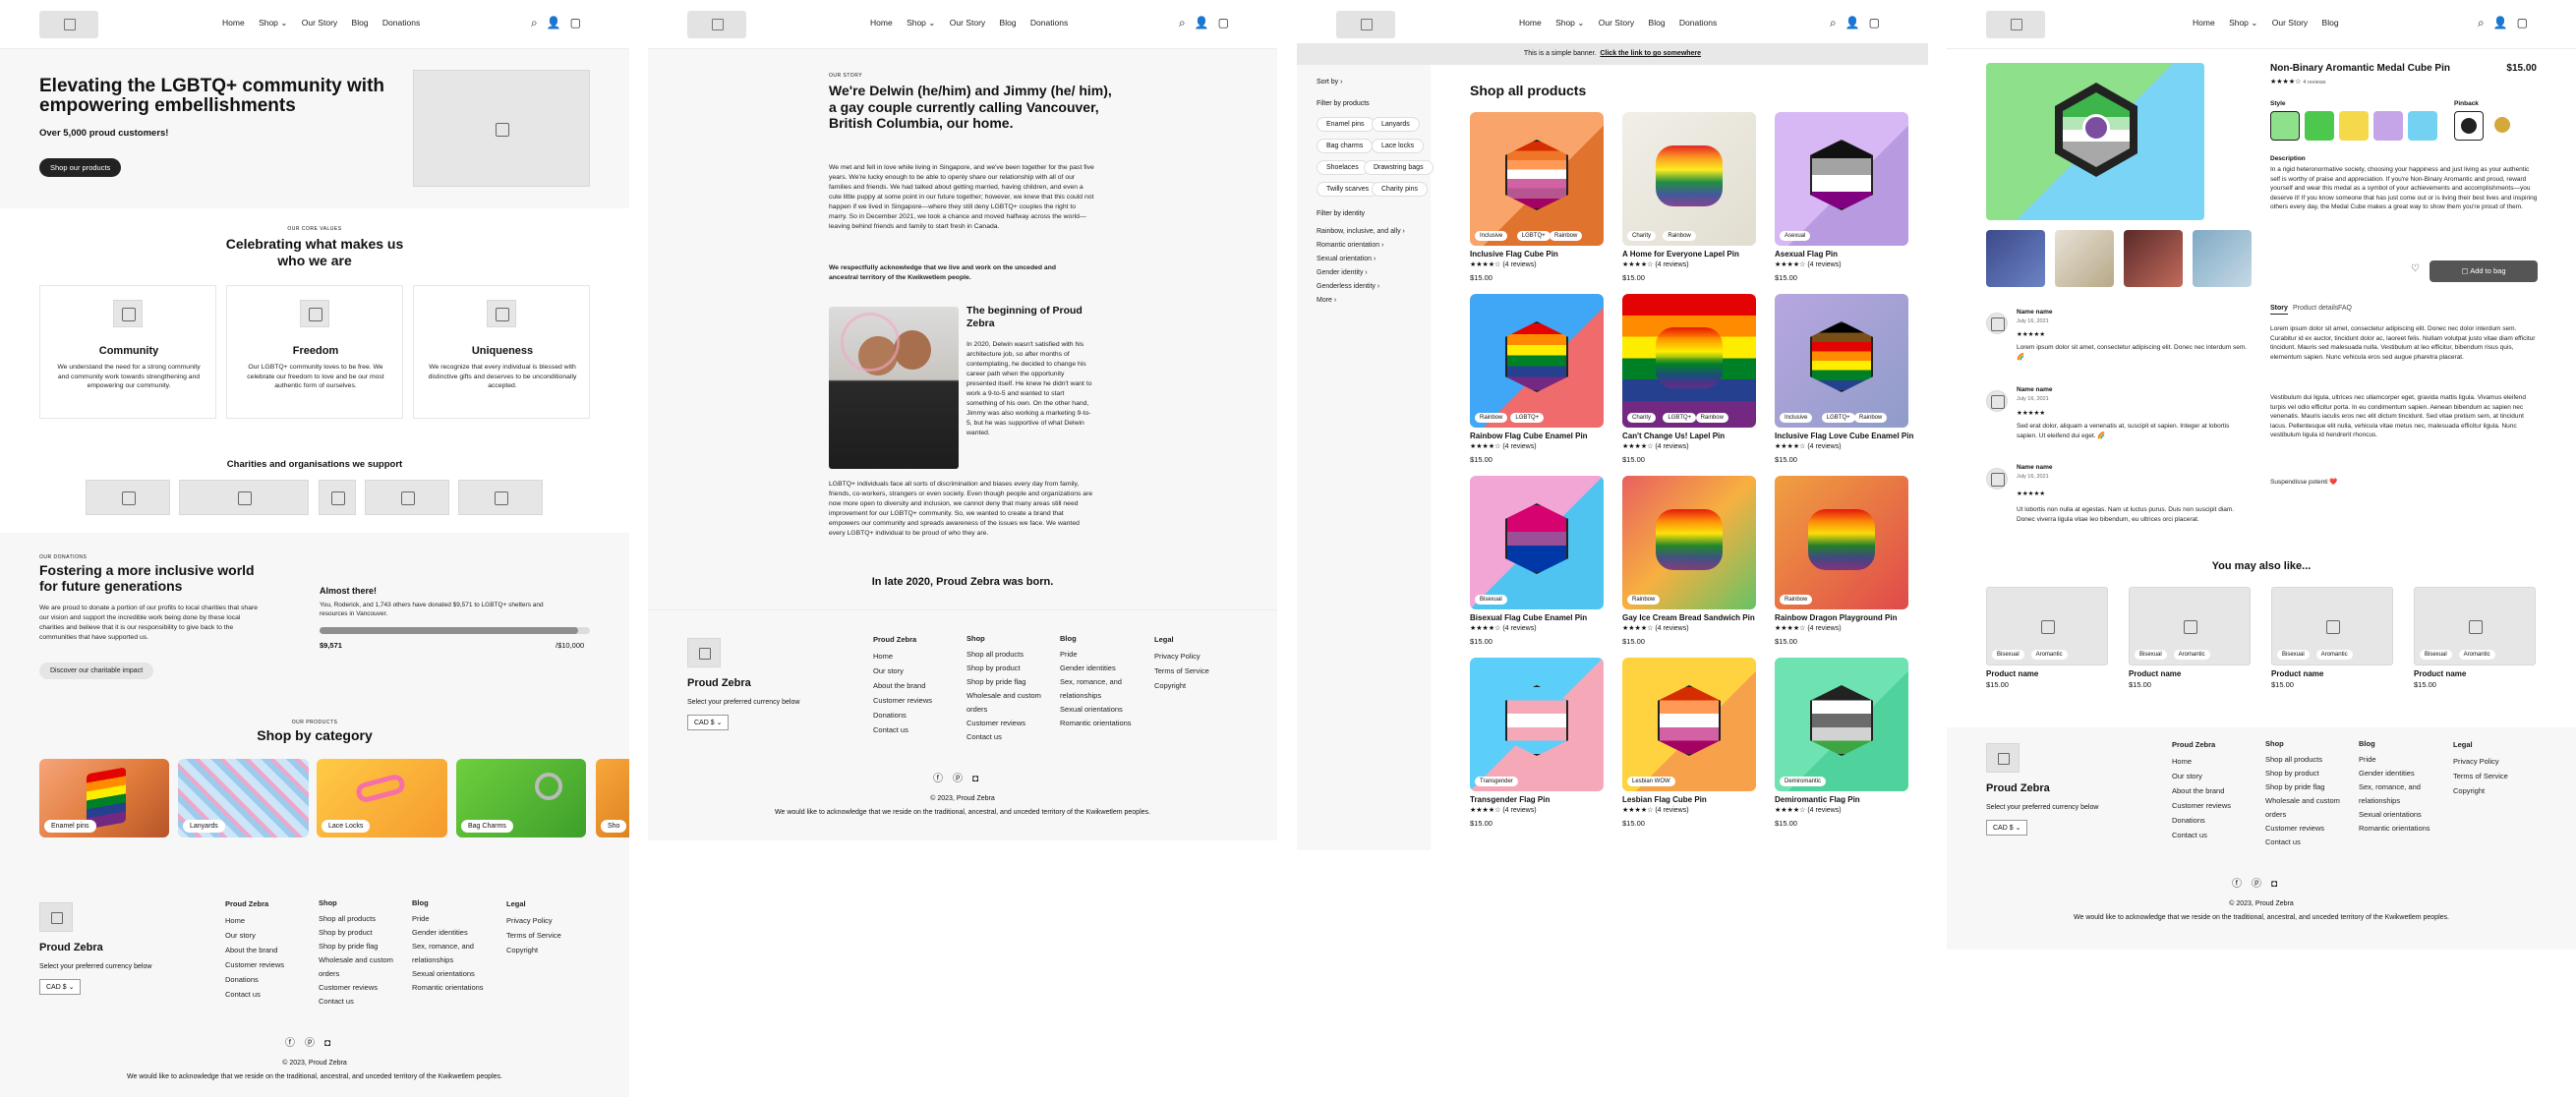 This screenshot has height=1097, width=2576. What do you see at coordinates (2485, 22) in the screenshot?
I see `search-icon: ⌕` at bounding box center [2485, 22].